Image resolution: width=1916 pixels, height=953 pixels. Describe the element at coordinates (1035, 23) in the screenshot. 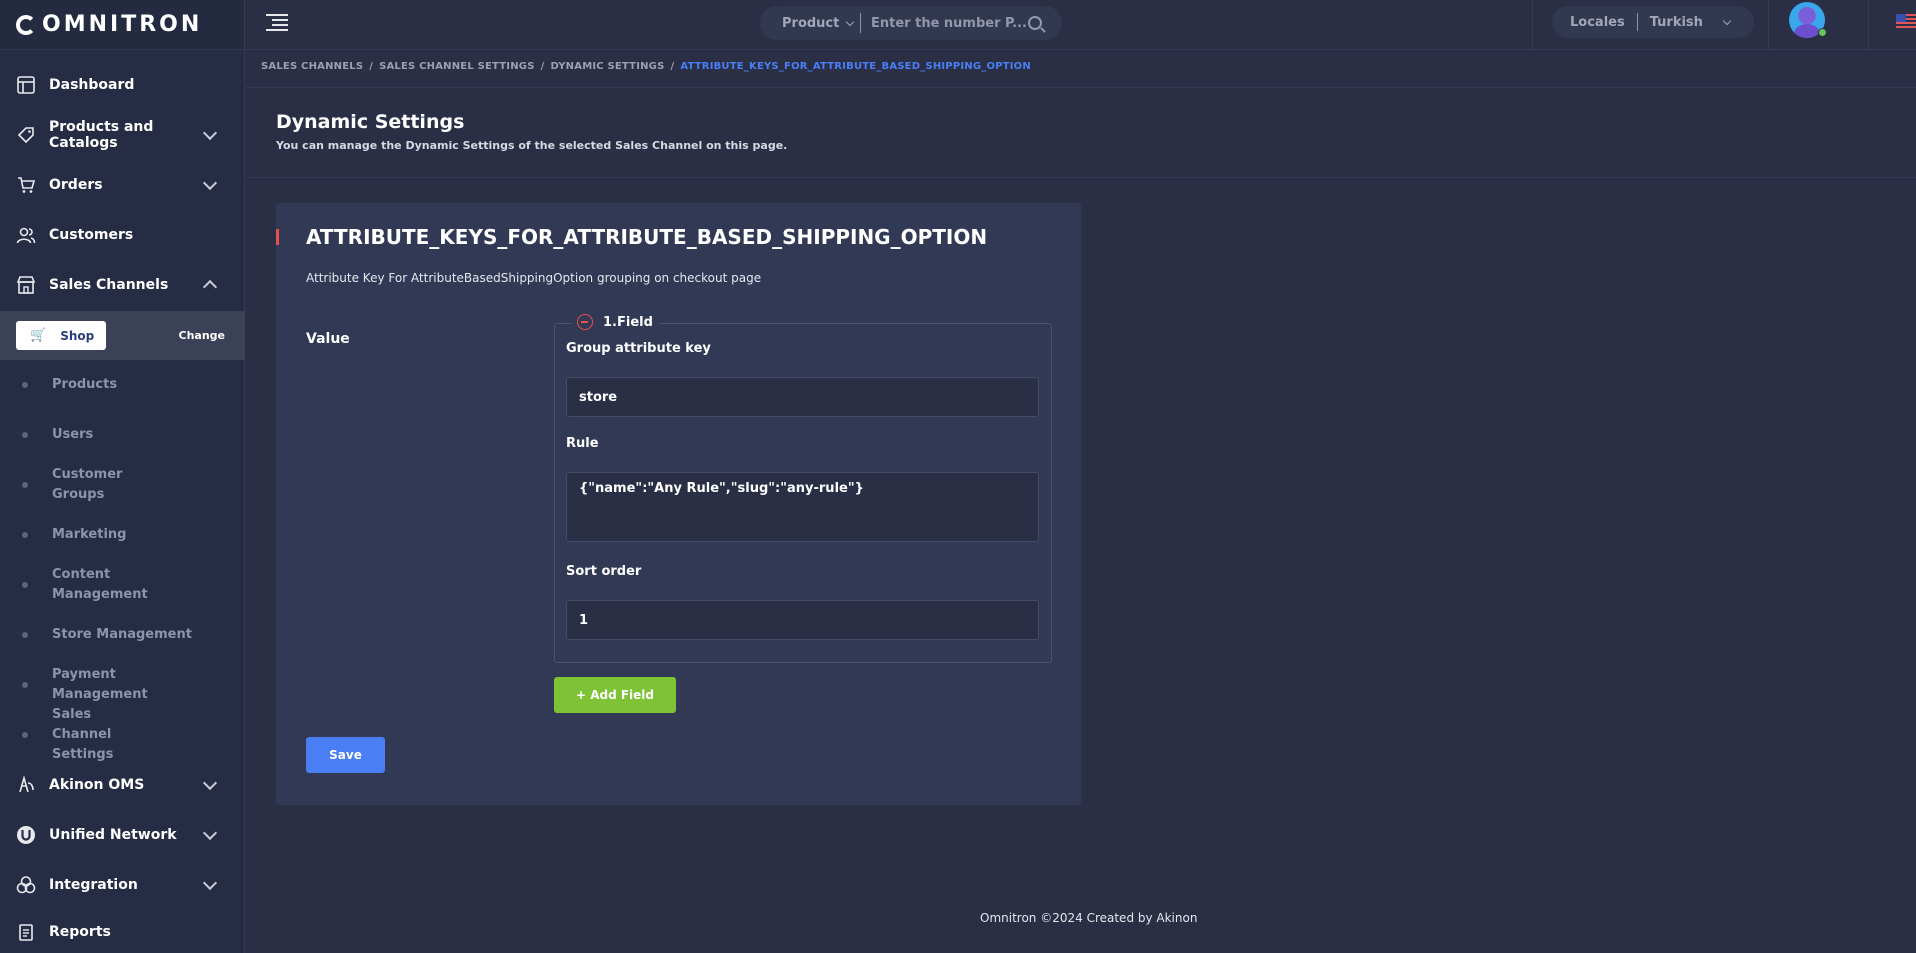

I see `search-icon` at that location.